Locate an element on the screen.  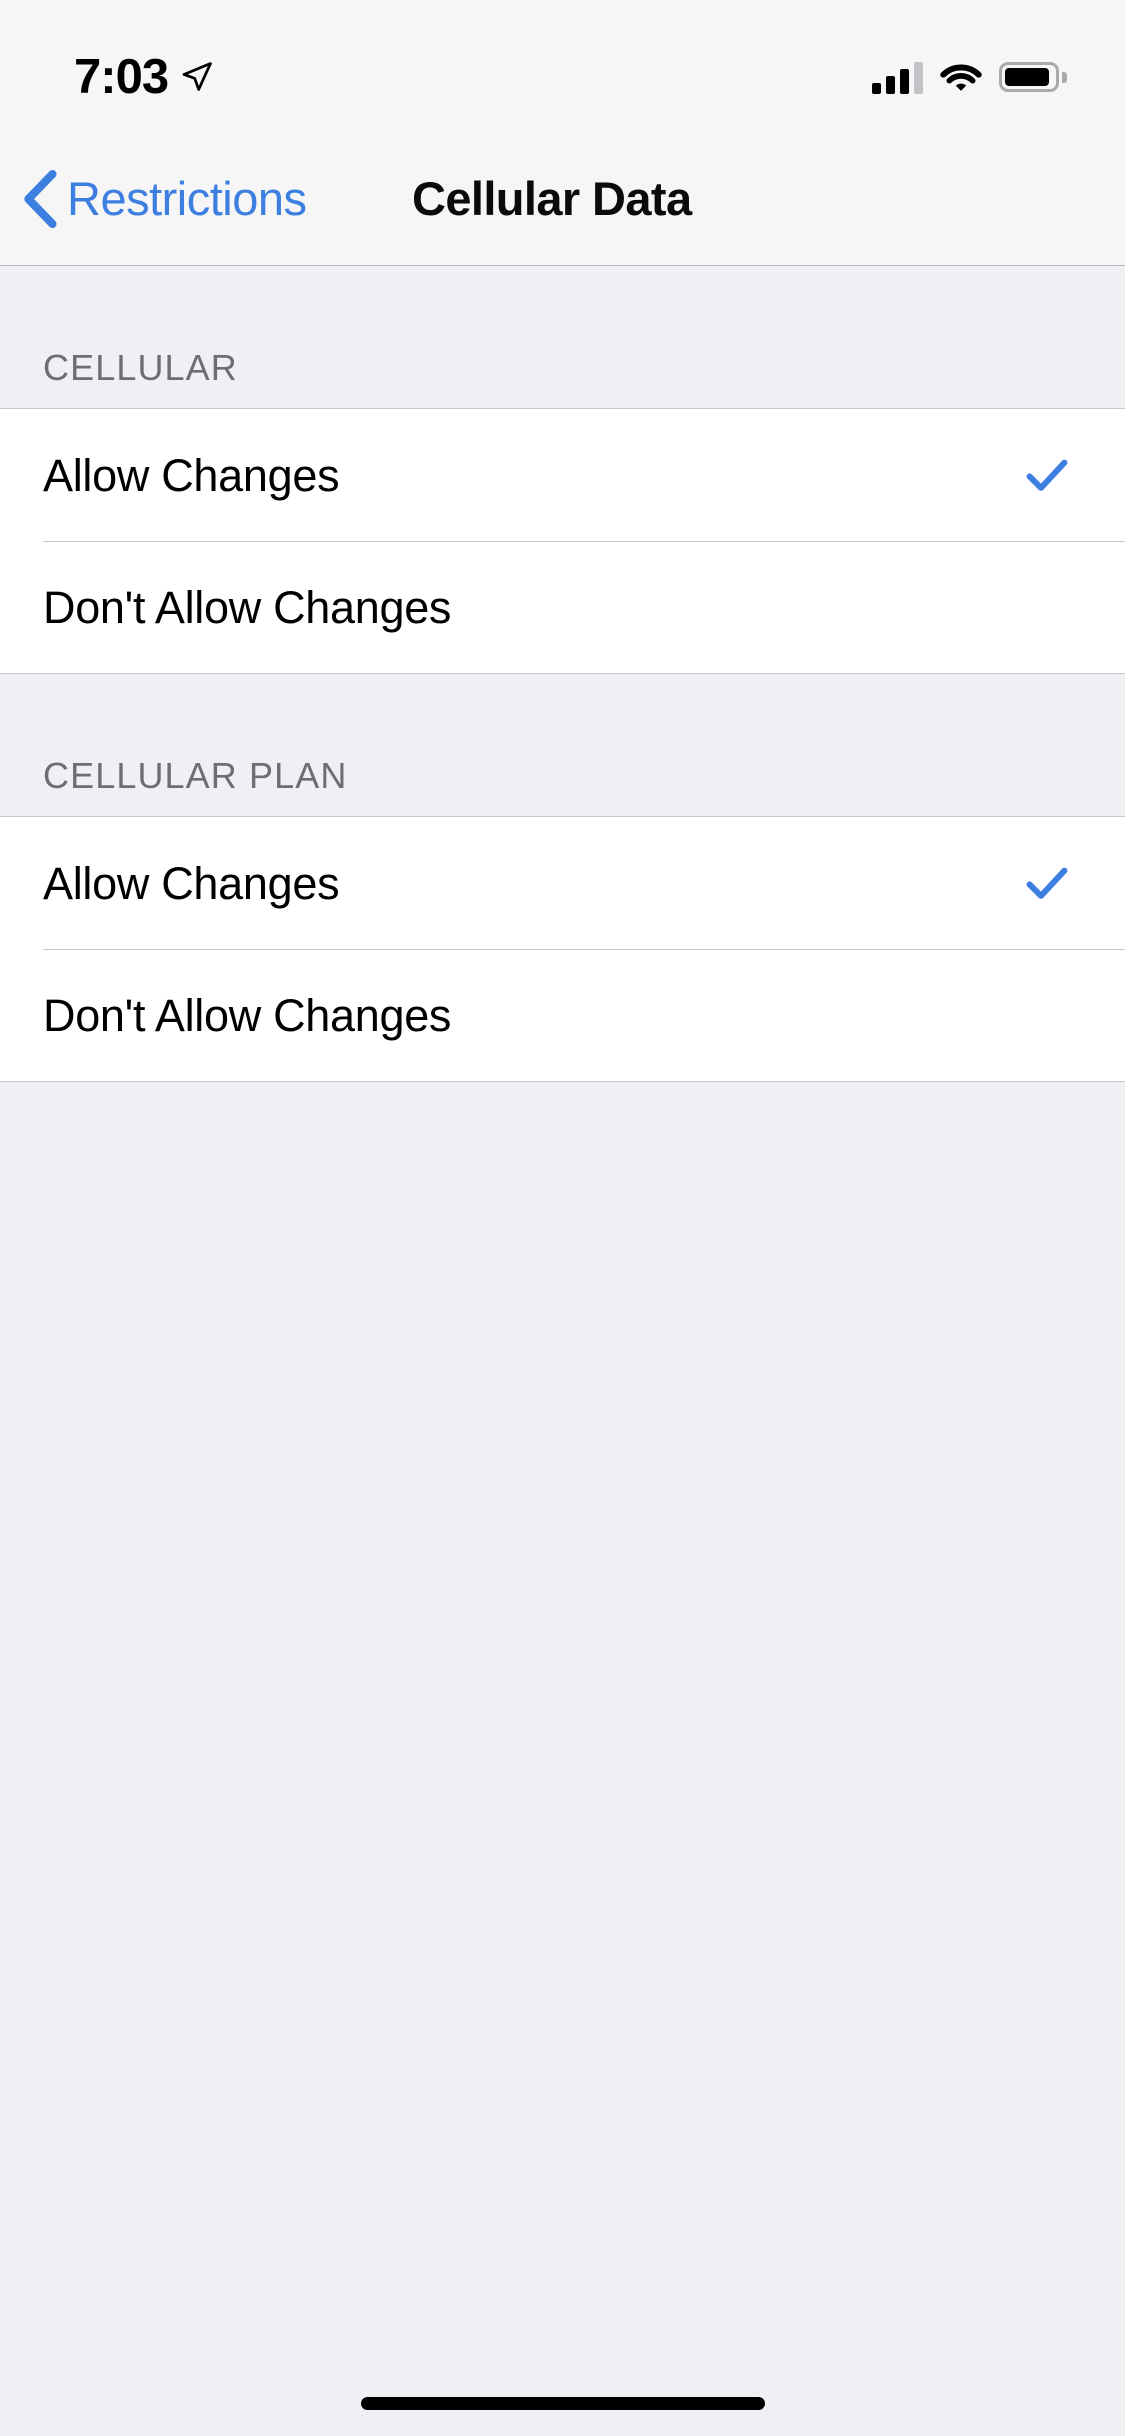
status-bar-left: 7:03 is located at coordinates (144, 66).